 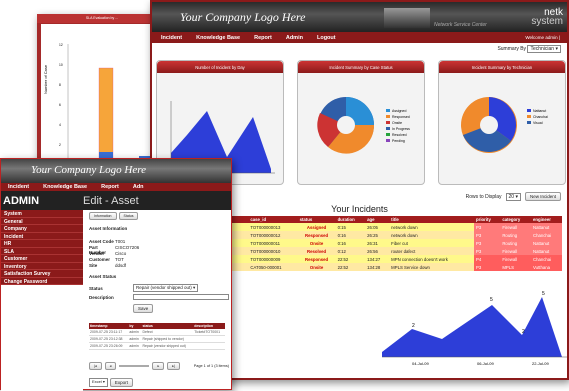 What do you see at coordinates (399, 111) in the screenshot?
I see `legend-entry: Assigned` at bounding box center [399, 111].